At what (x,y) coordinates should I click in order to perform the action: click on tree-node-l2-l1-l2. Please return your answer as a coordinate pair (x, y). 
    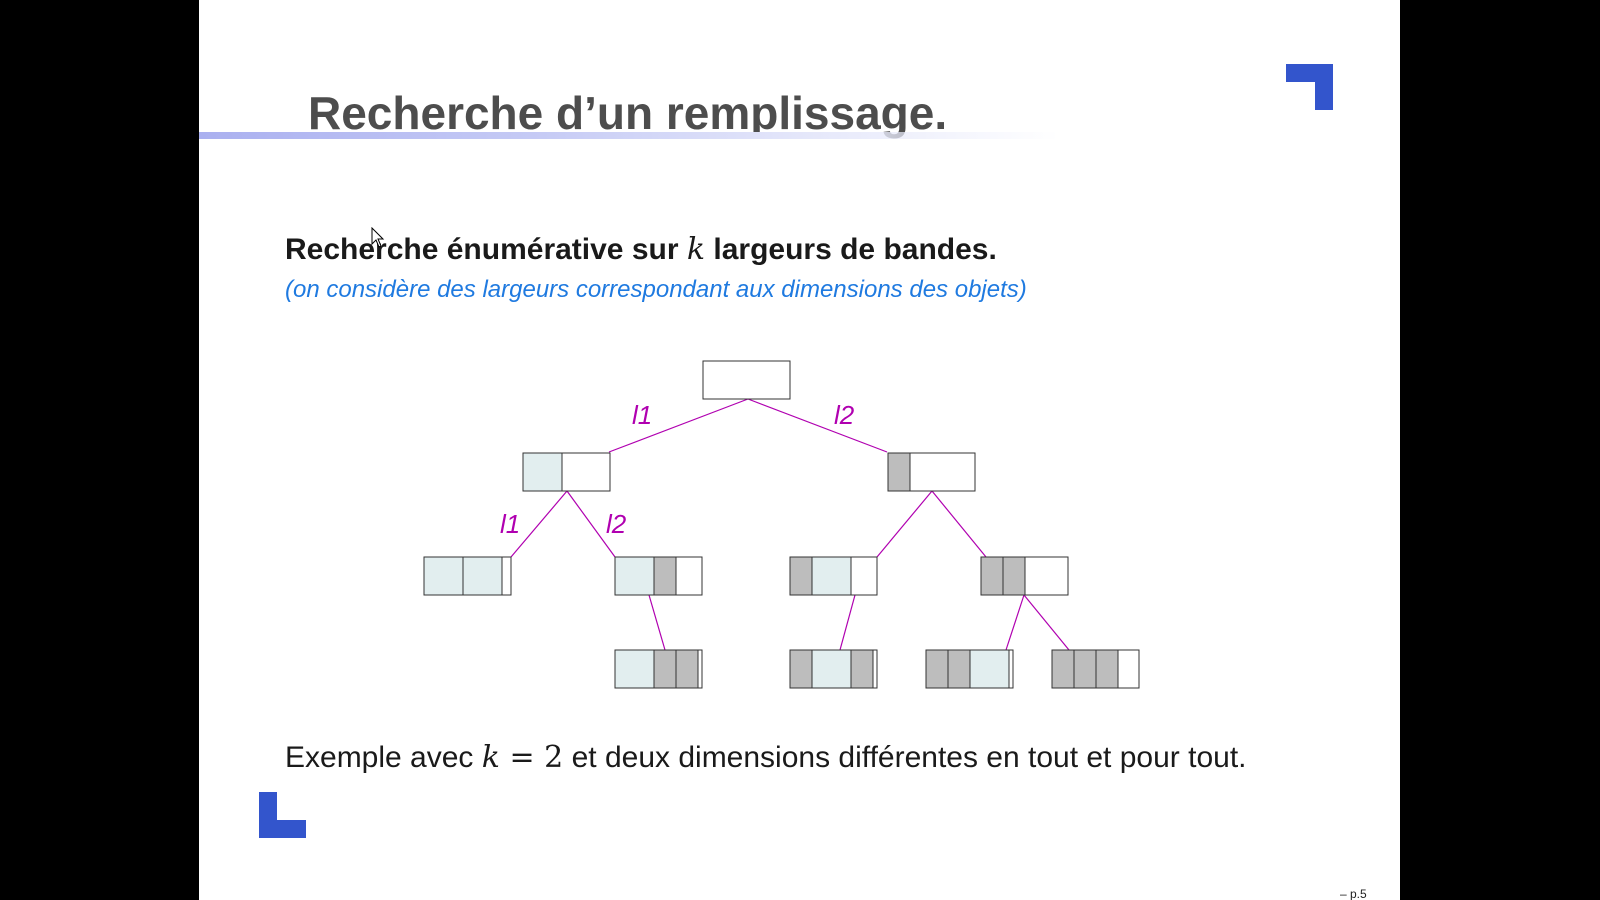
    Looking at the image, I should click on (833, 669).